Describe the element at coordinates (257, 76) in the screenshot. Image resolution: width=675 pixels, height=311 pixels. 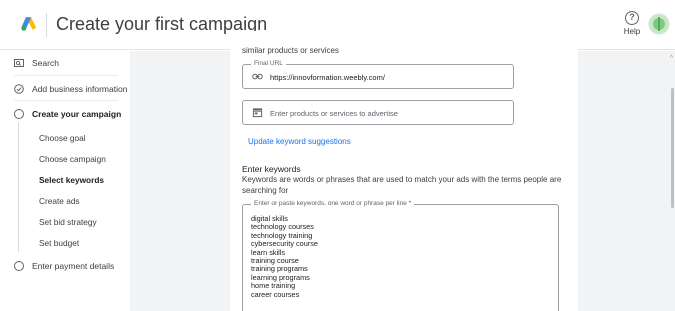
I see `link-icon` at that location.